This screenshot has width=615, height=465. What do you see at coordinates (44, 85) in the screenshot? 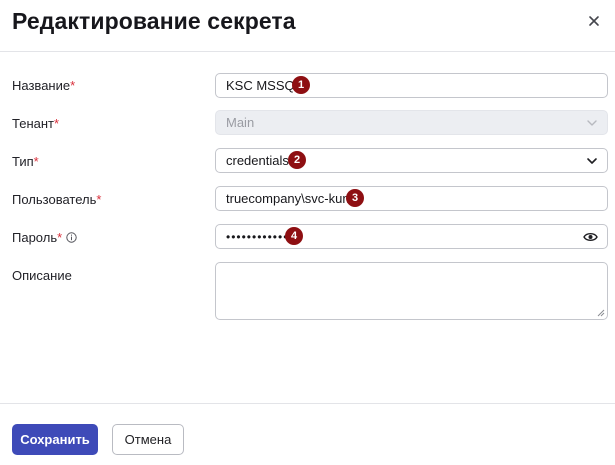
I see `name-label: Название*` at bounding box center [44, 85].